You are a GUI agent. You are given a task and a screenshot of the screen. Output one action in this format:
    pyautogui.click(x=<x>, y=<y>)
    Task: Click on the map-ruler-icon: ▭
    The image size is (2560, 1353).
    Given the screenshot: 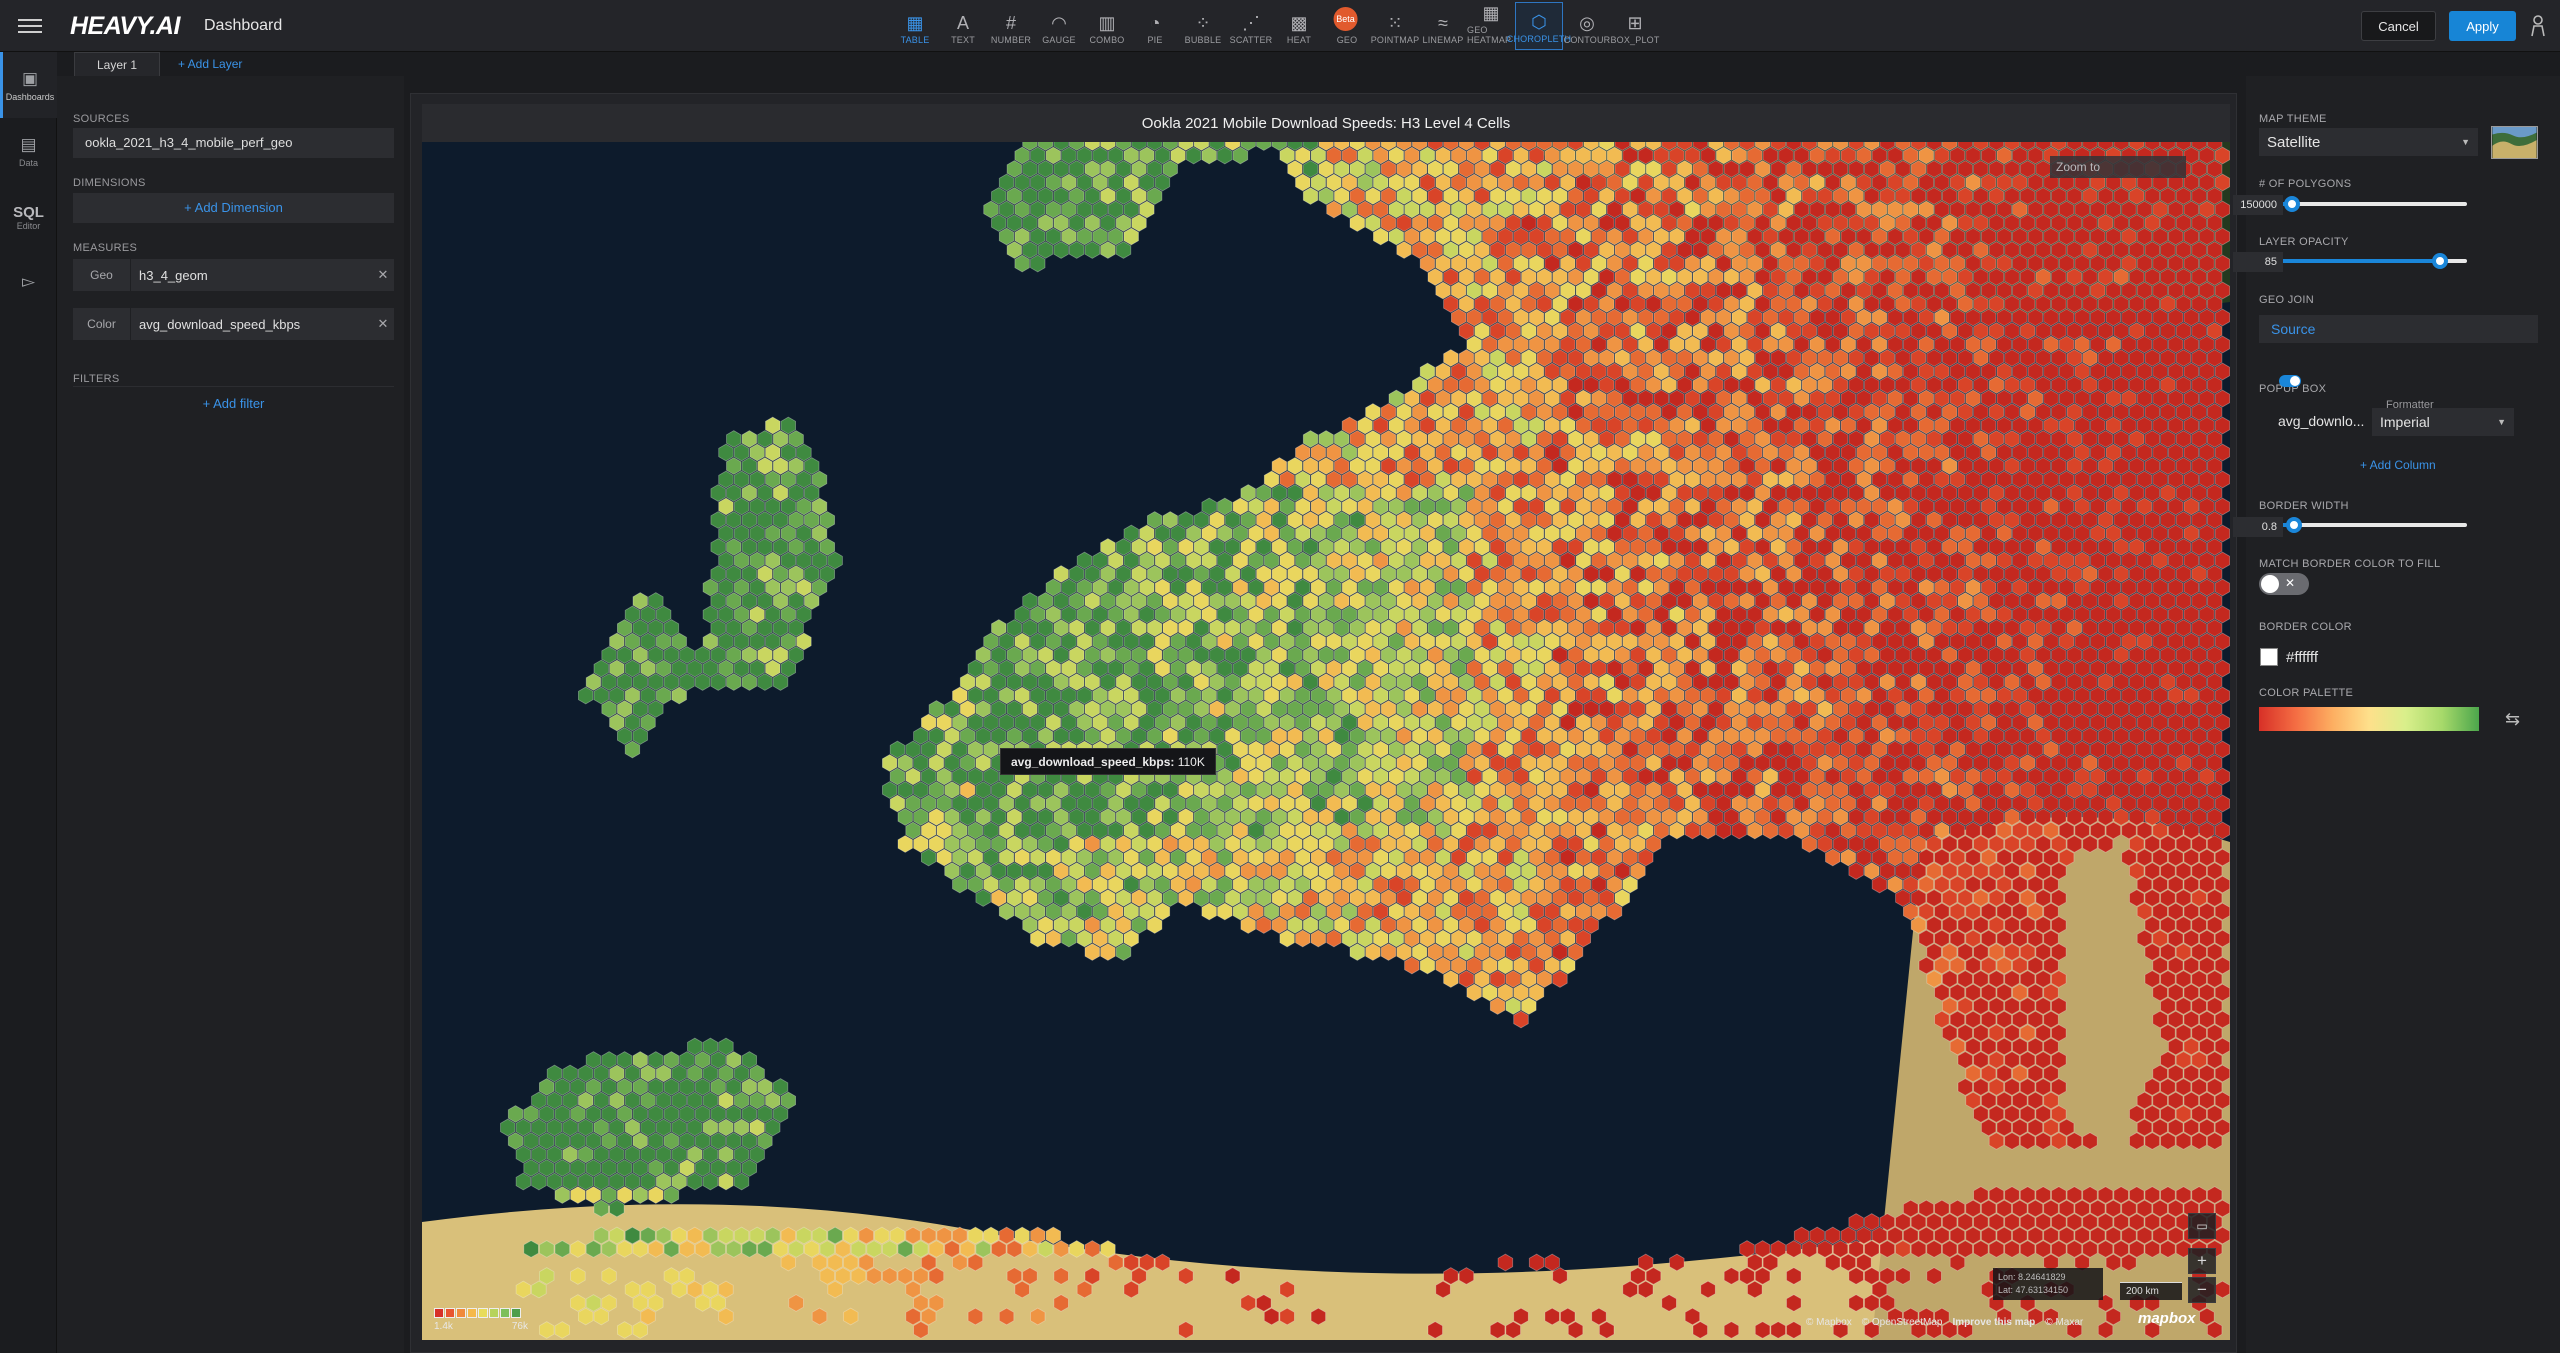 What is the action you would take?
    pyautogui.click(x=2202, y=1226)
    